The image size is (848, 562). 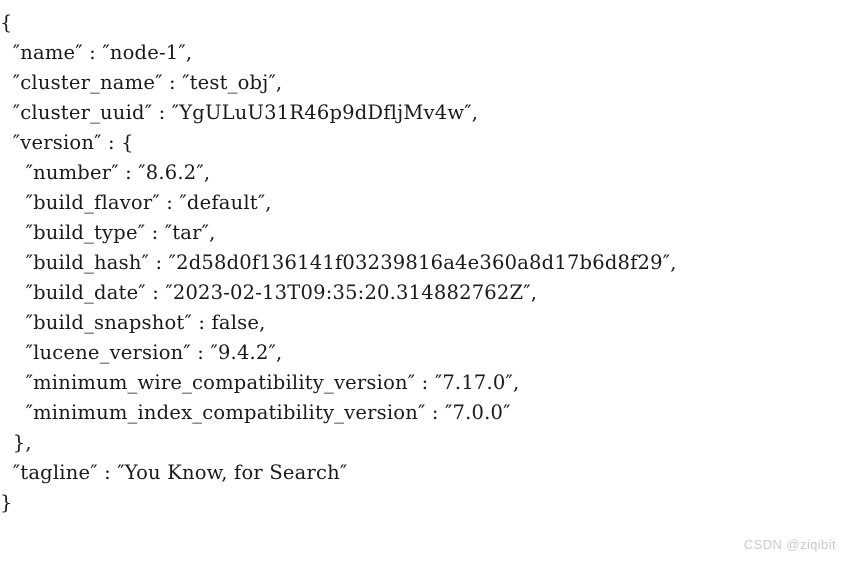 I want to click on json-line: },, so click(x=16, y=442).